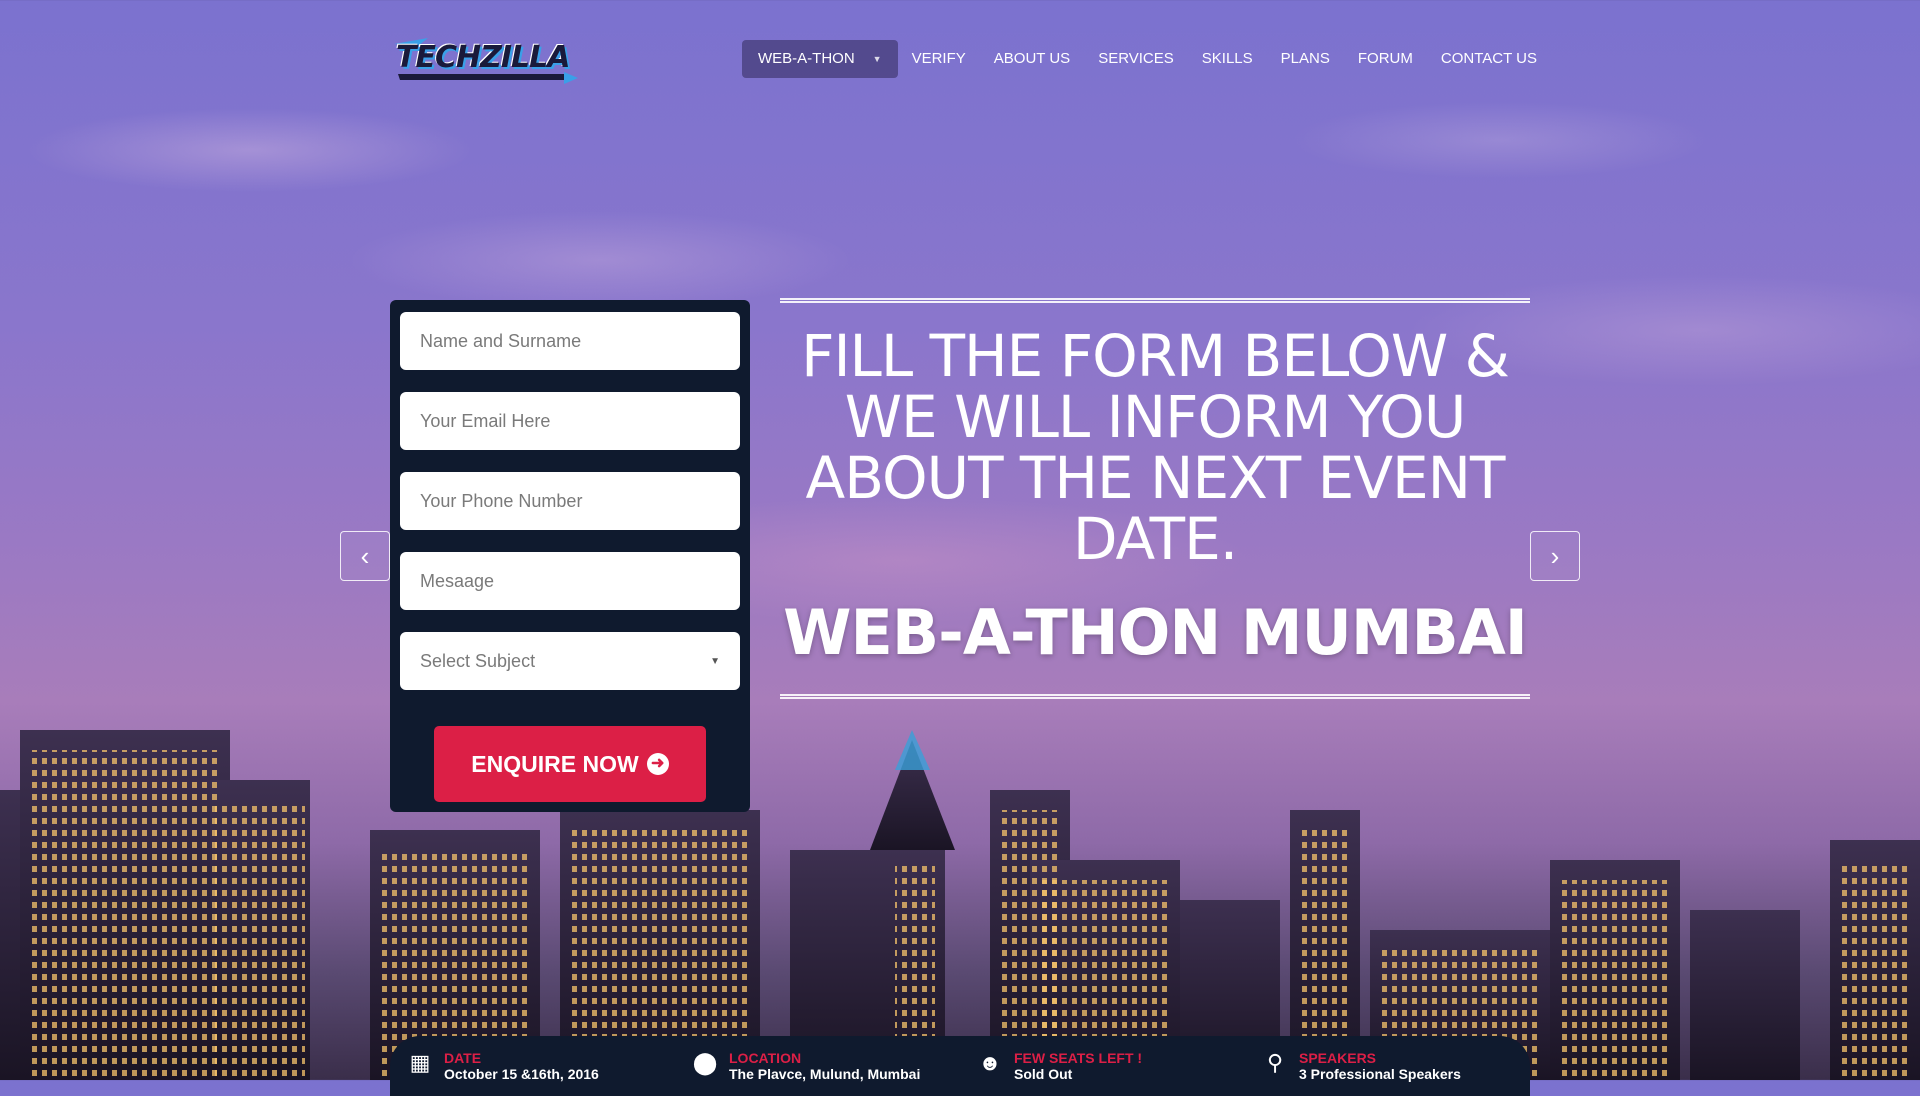 The height and width of the screenshot is (1096, 1920). What do you see at coordinates (570, 421) in the screenshot?
I see `email-field` at bounding box center [570, 421].